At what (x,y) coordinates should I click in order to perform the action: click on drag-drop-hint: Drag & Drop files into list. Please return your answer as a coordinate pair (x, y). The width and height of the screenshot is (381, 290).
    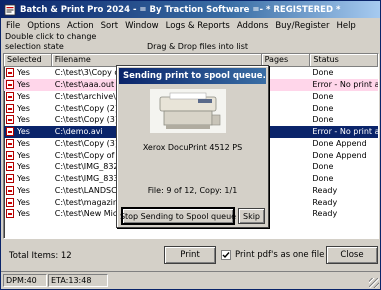
    Looking at the image, I should click on (198, 46).